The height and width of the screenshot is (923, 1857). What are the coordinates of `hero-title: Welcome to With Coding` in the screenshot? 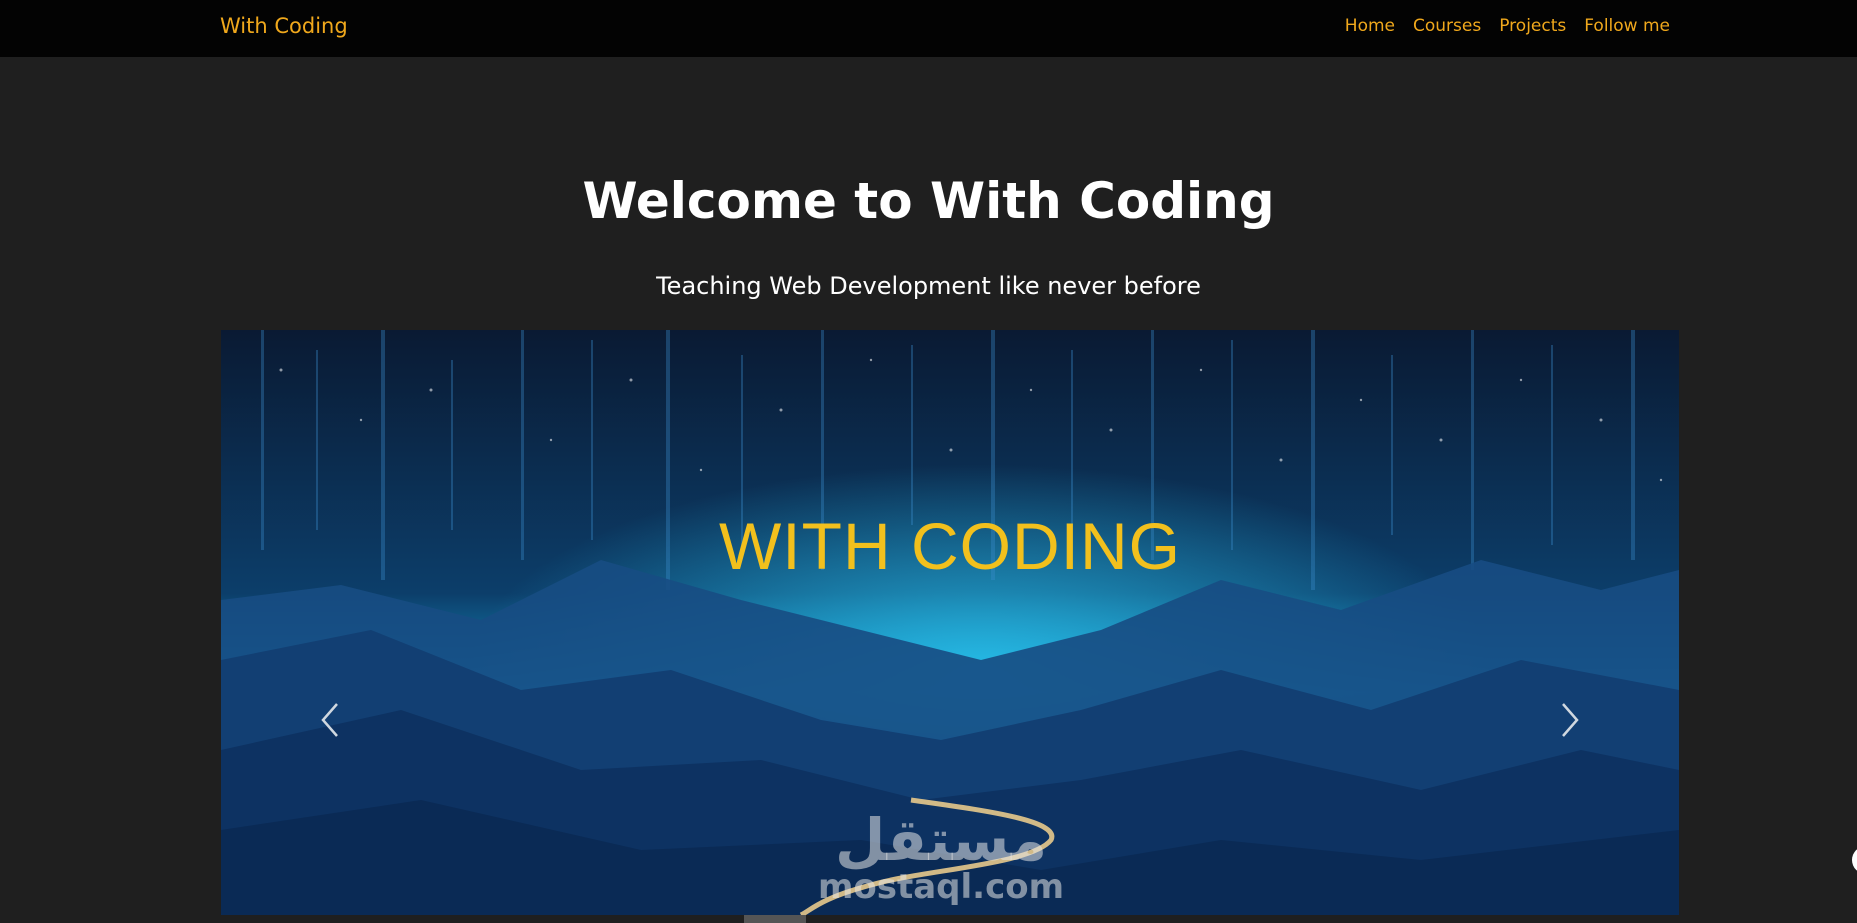 It's located at (928, 201).